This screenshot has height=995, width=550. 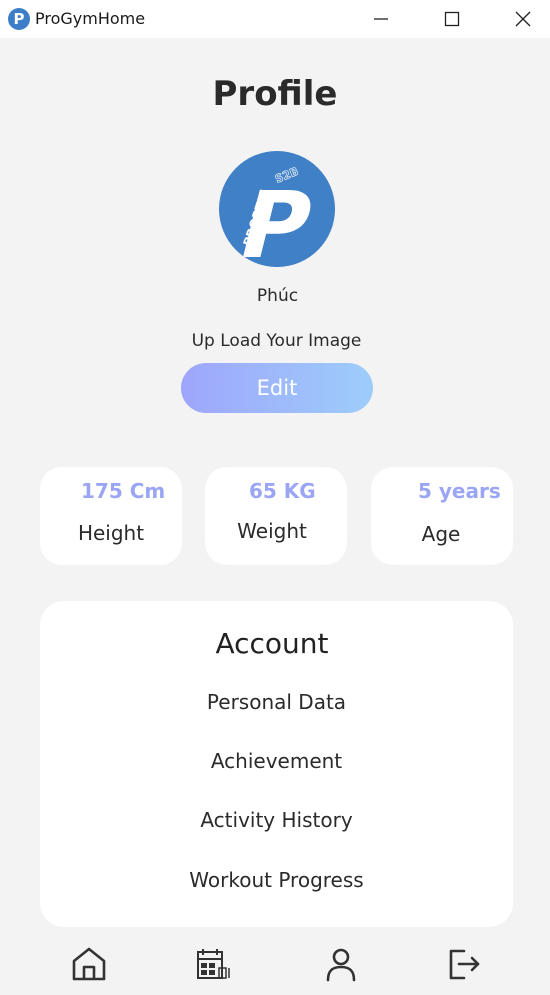 I want to click on age-label: Age, so click(x=441, y=534).